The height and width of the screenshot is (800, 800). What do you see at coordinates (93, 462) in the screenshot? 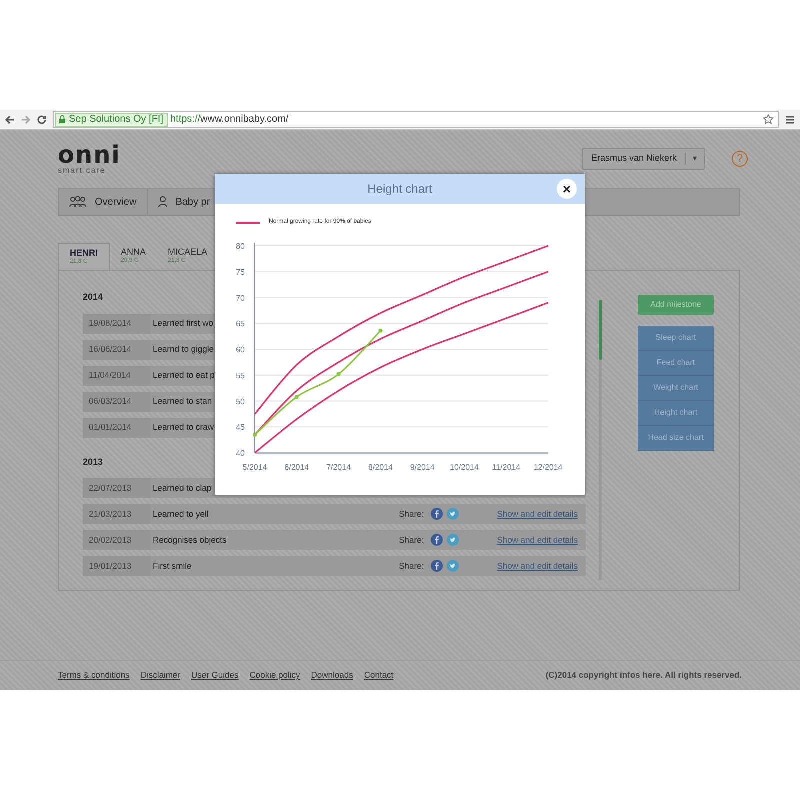
I see `year-heading: 2013` at bounding box center [93, 462].